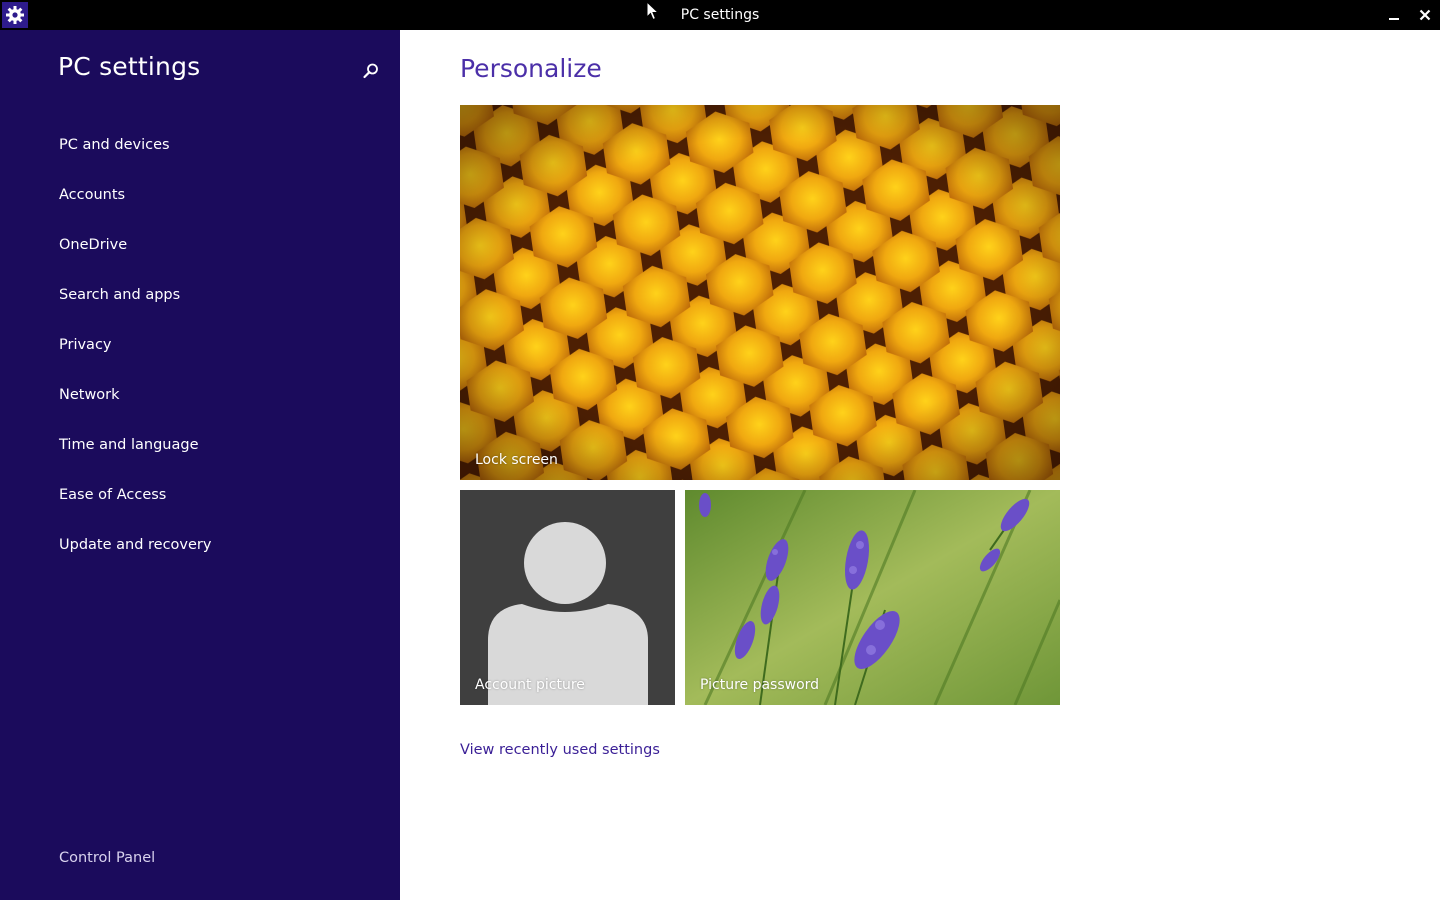 The height and width of the screenshot is (900, 1440). I want to click on account-picture-tile: Account picture, so click(567, 597).